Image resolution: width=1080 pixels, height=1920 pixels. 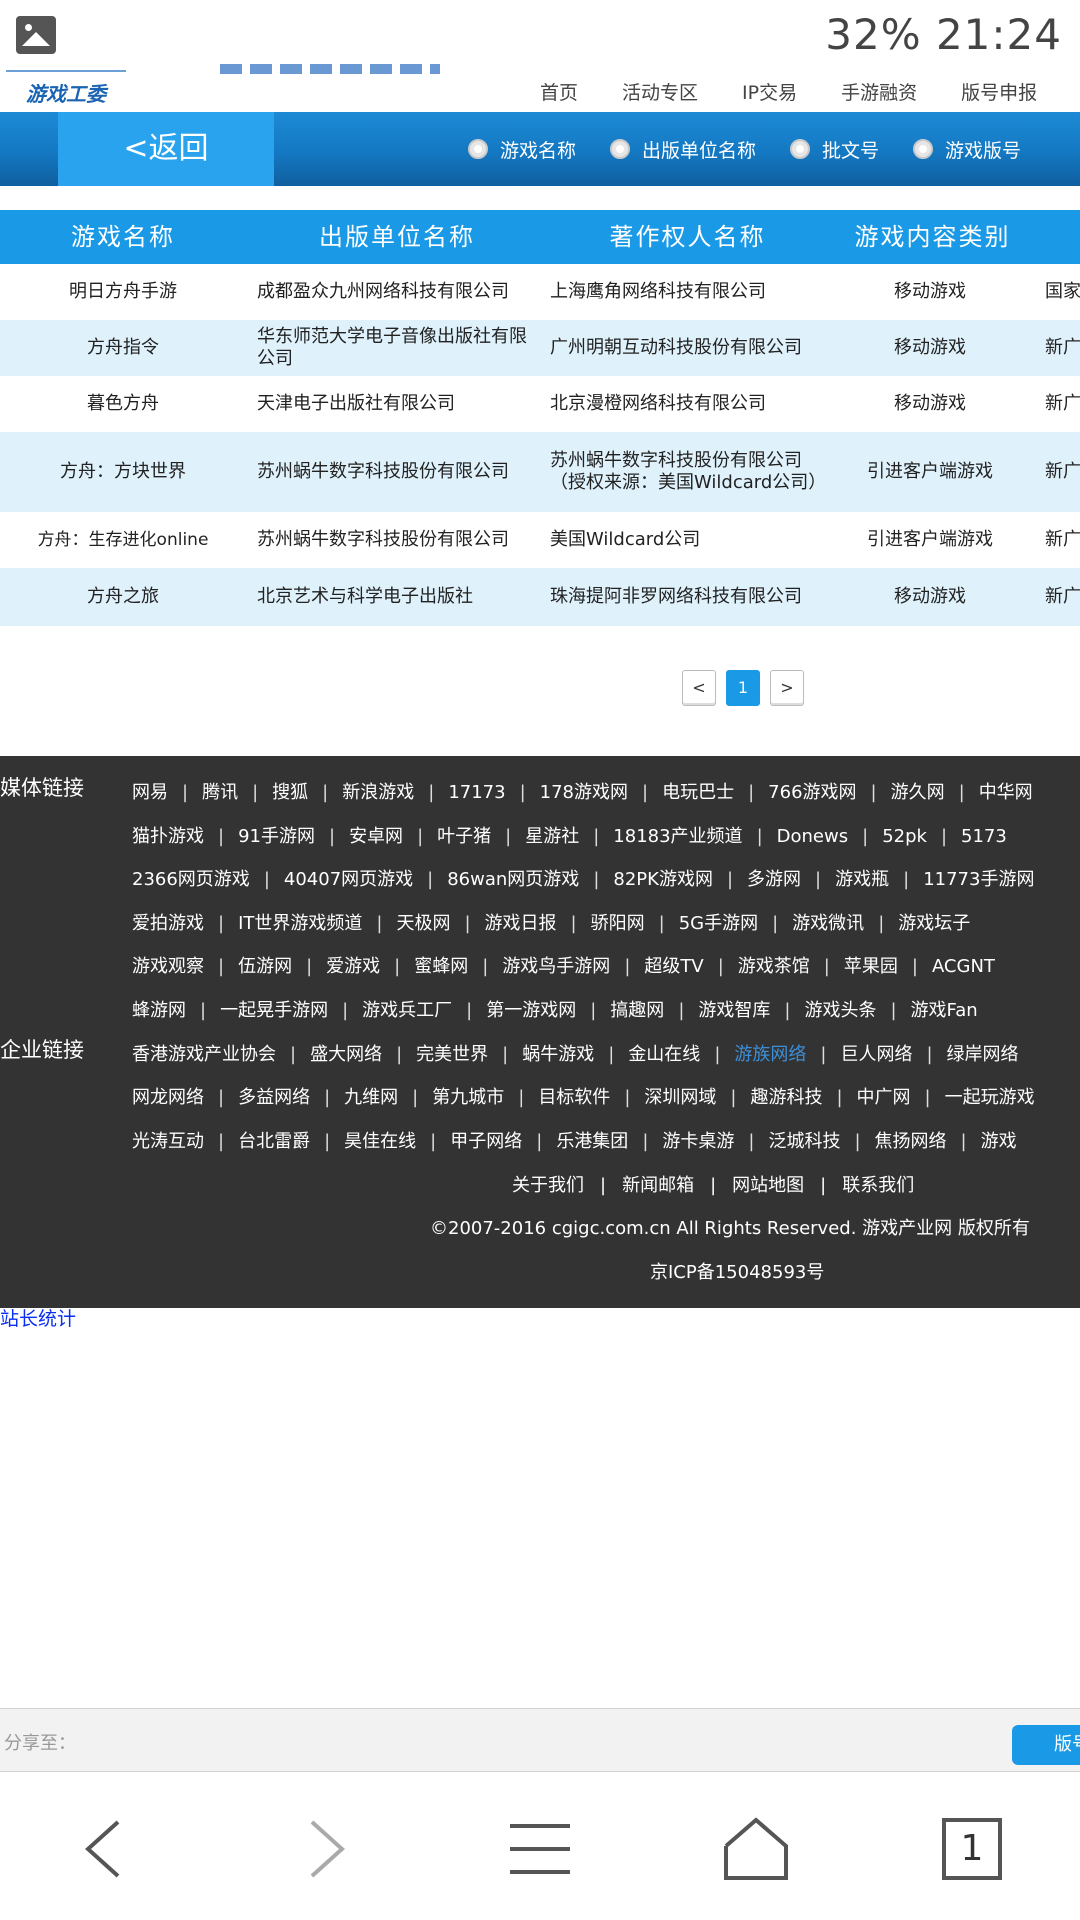 I want to click on footer-link: 游戏兵工厂, so click(x=407, y=1010).